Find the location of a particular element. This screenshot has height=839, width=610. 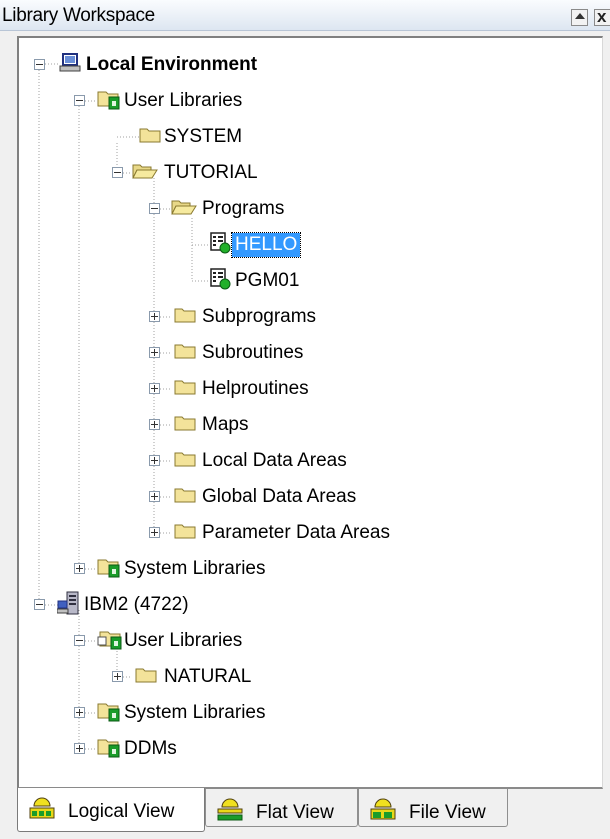

tab-label: Logical View is located at coordinates (121, 811).